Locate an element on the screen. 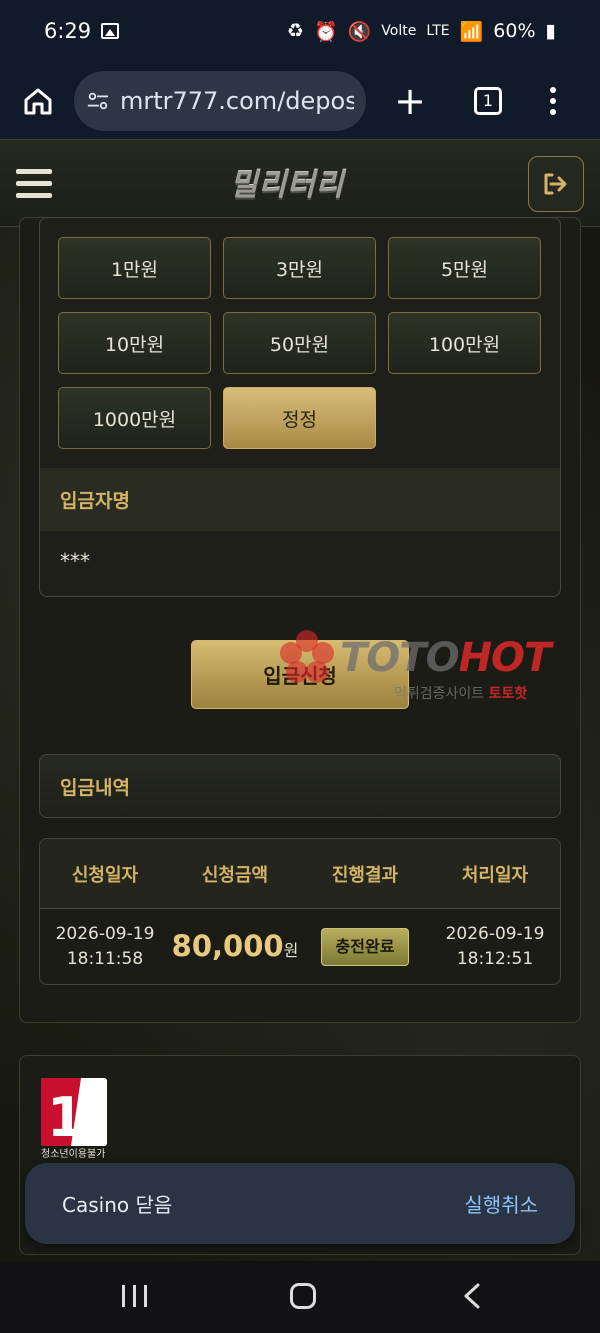  status-badge: 충전완료 is located at coordinates (365, 947).